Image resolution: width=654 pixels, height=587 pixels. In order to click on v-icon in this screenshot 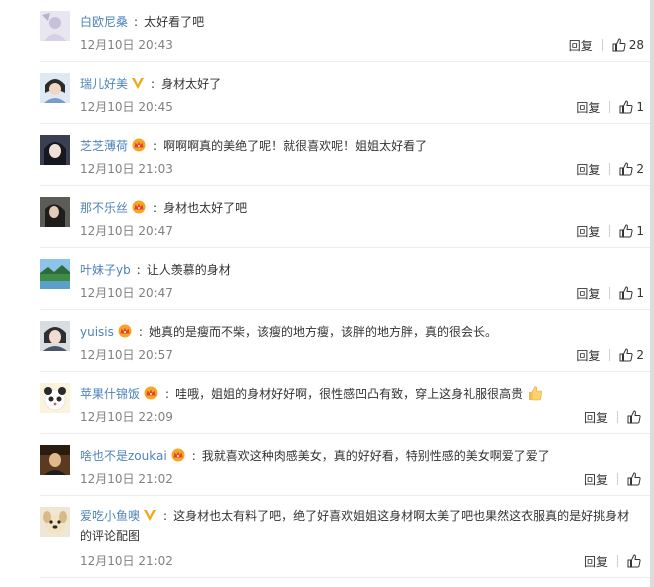, I will do `click(150, 515)`.